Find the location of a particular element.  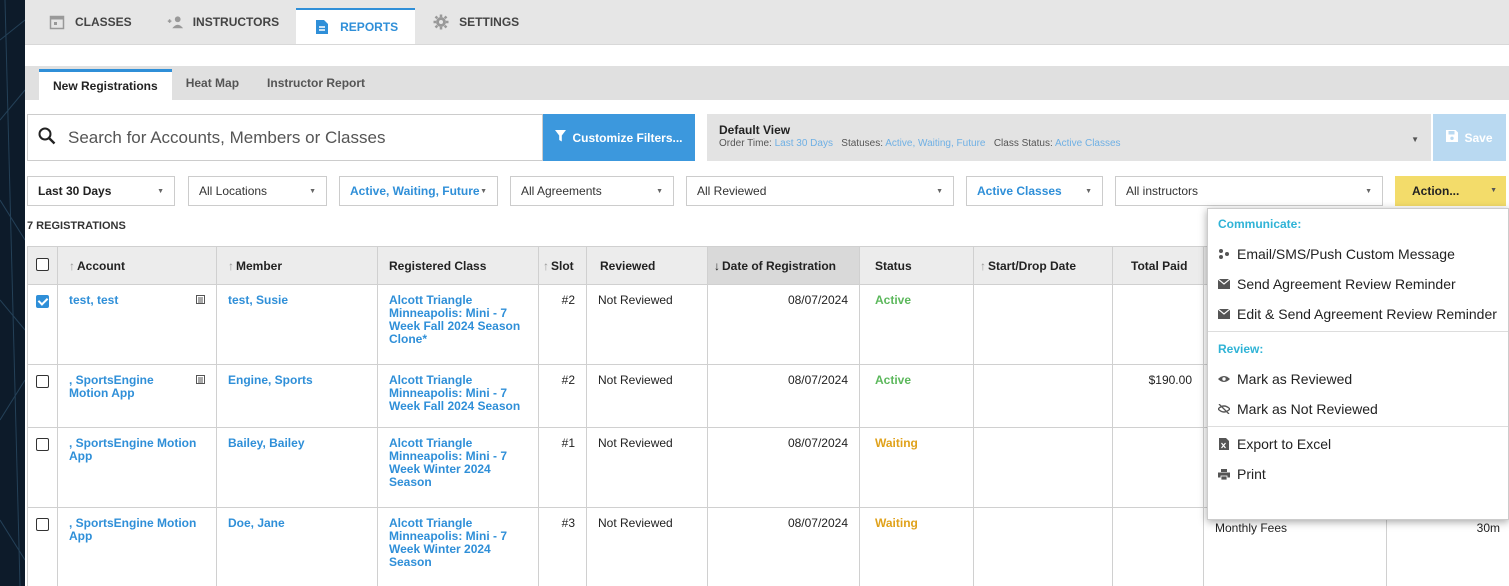

class-status-label: Class Status: is located at coordinates (1023, 143).